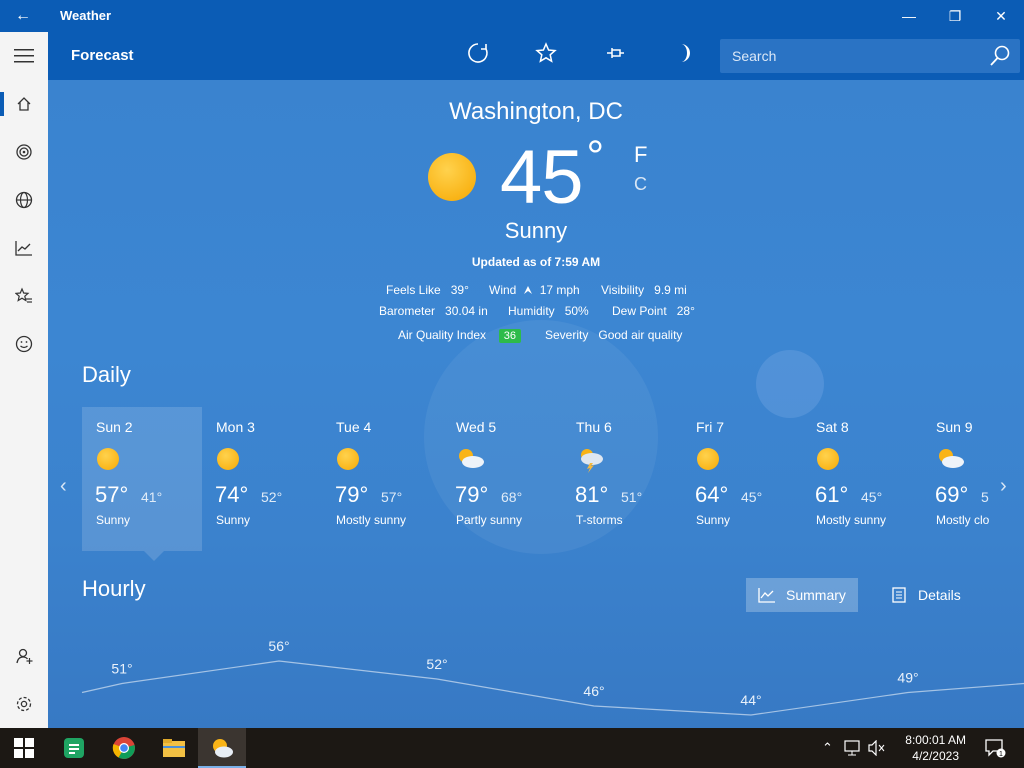 This screenshot has width=1024, height=768. I want to click on nav-forecast-home-icon, so click(24, 104).